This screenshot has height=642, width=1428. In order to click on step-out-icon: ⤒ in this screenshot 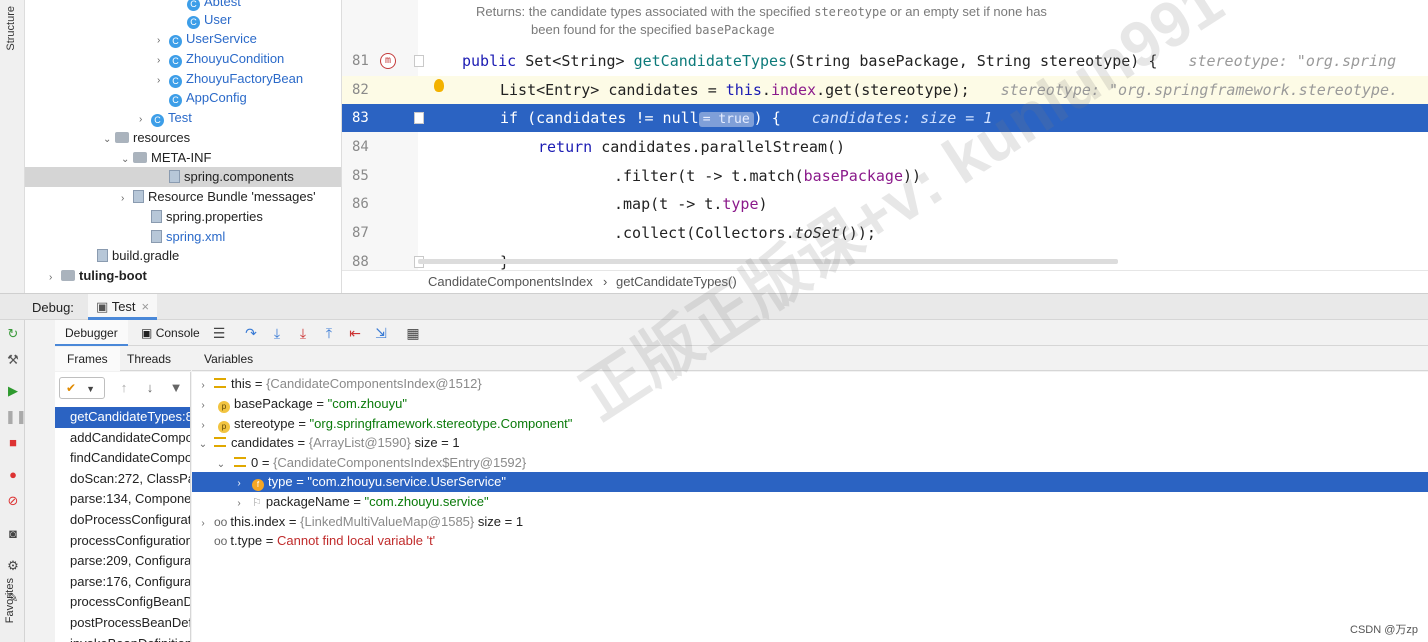, I will do `click(329, 333)`.